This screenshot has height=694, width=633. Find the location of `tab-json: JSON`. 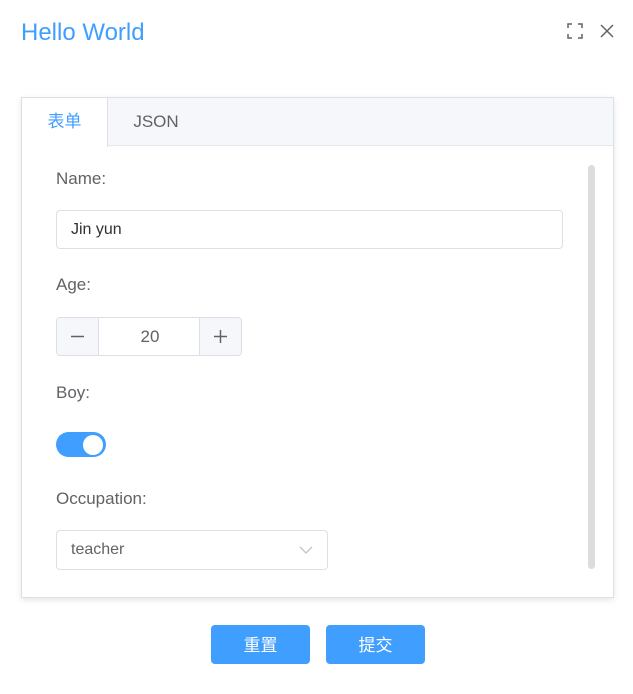

tab-json: JSON is located at coordinates (156, 122).